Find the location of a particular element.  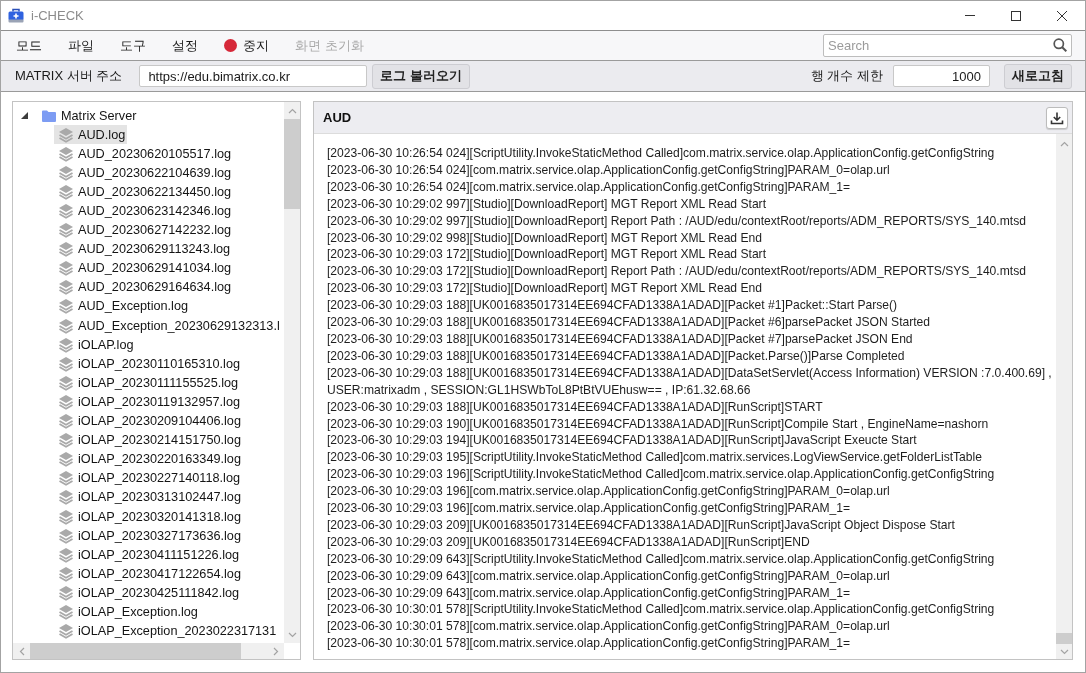

tree-item: AUD.log is located at coordinates (91, 135).